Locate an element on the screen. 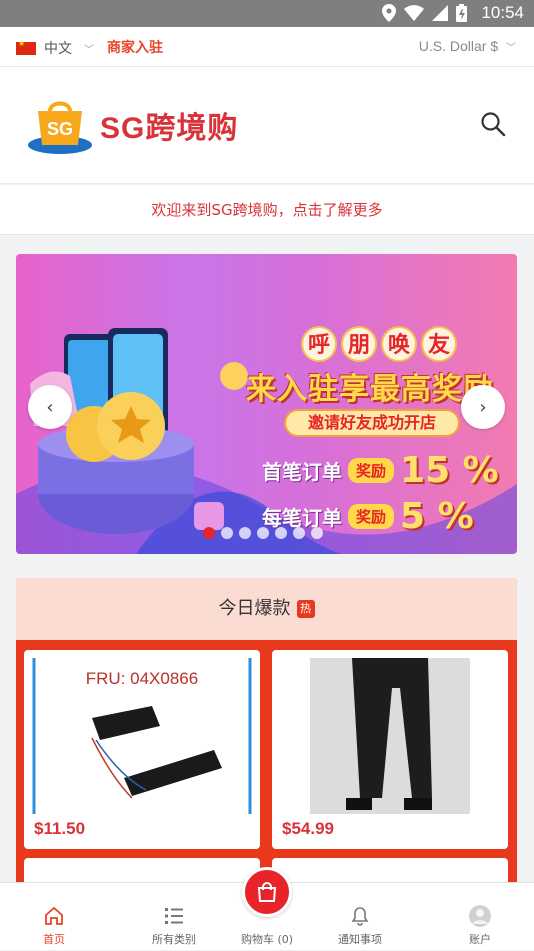  bottom-navigation: 首页 所有类别 购物车 (0) 通知事项 账户 is located at coordinates (267, 909).